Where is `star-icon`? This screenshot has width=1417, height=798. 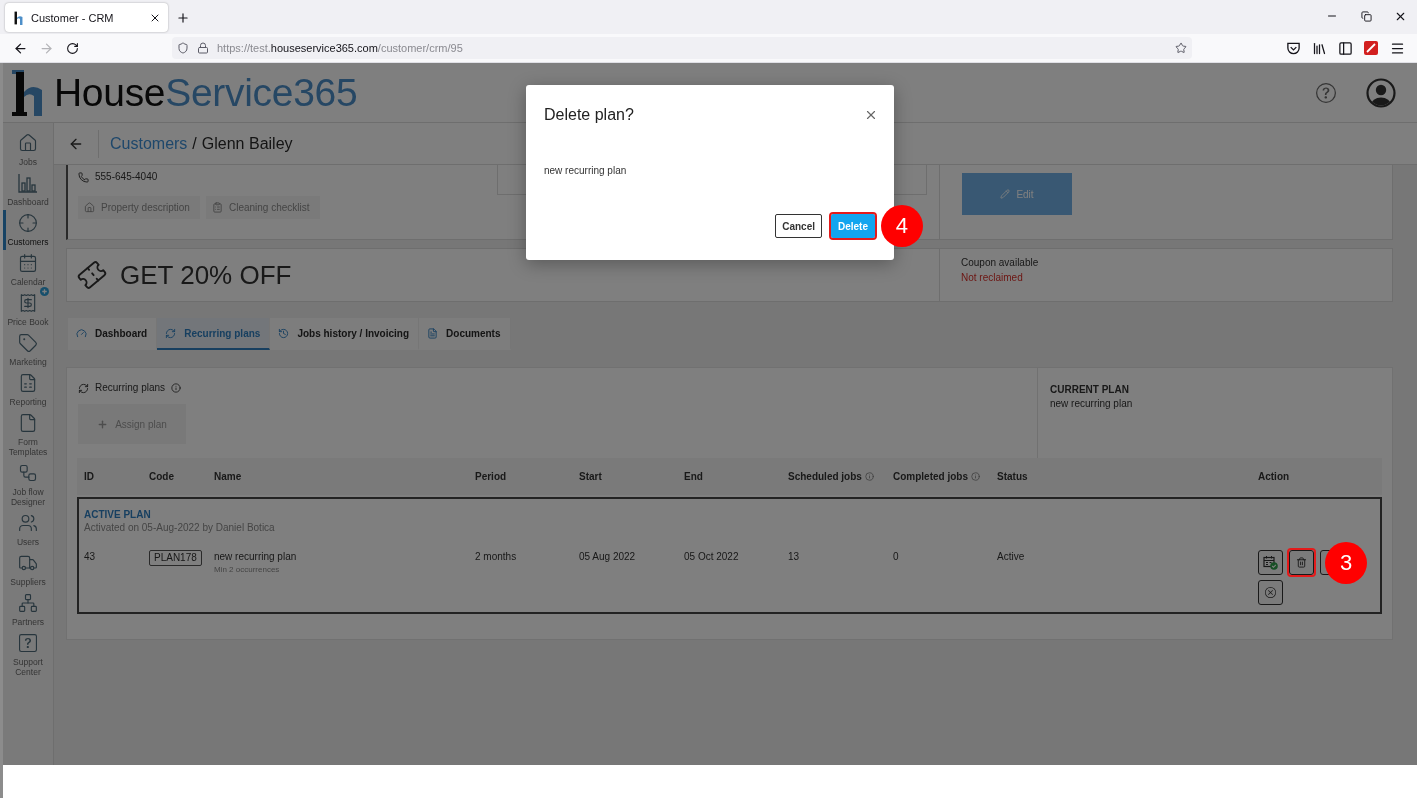 star-icon is located at coordinates (1181, 48).